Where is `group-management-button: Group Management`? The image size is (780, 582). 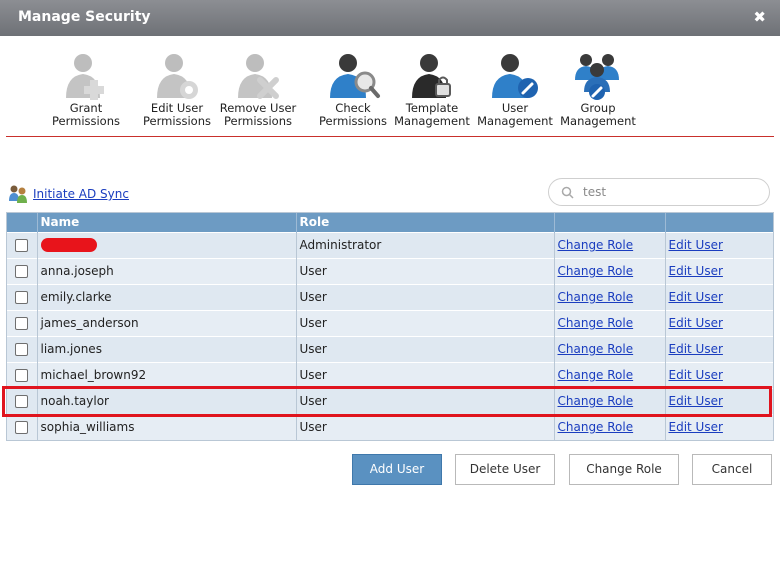 group-management-button: Group Management is located at coordinates (598, 89).